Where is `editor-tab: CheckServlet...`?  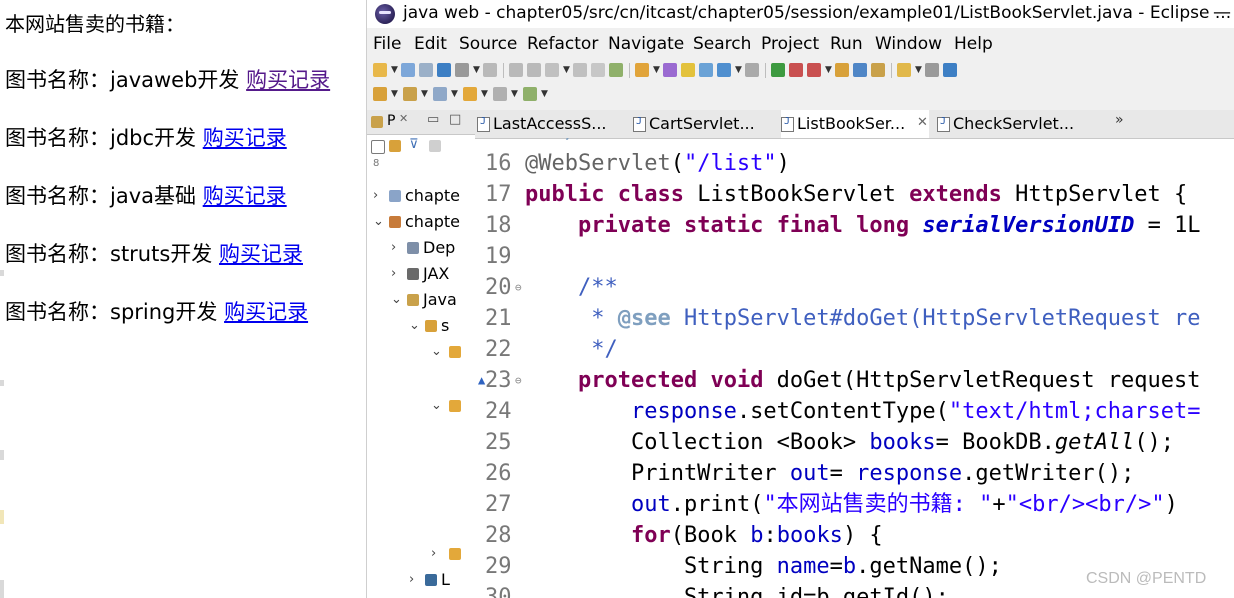
editor-tab: CheckServlet... is located at coordinates (1012, 124).